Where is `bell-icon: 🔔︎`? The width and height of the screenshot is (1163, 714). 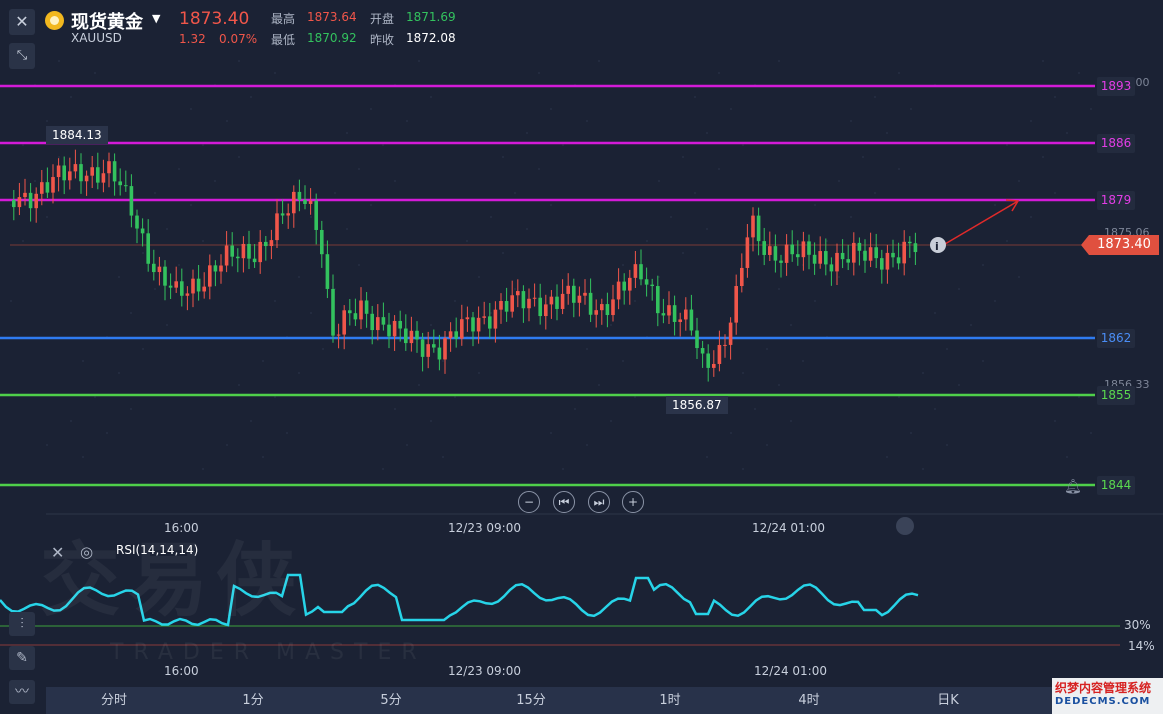 bell-icon: 🔔︎ is located at coordinates (1073, 487).